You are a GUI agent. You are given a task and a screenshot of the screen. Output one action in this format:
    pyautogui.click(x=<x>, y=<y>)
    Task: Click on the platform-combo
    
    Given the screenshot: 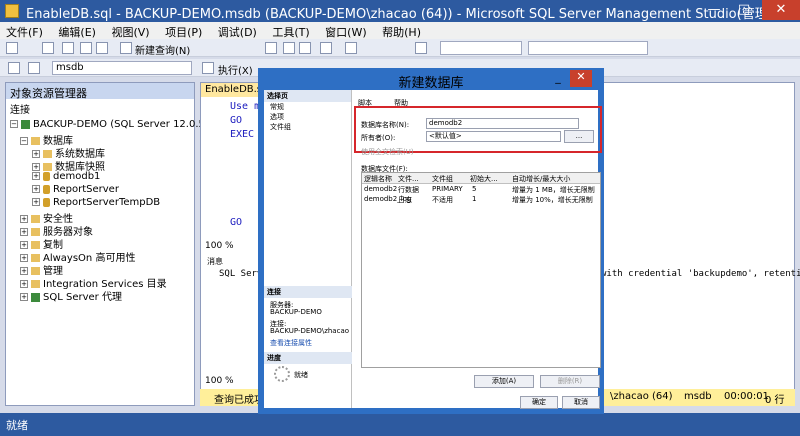 What is the action you would take?
    pyautogui.click(x=588, y=48)
    